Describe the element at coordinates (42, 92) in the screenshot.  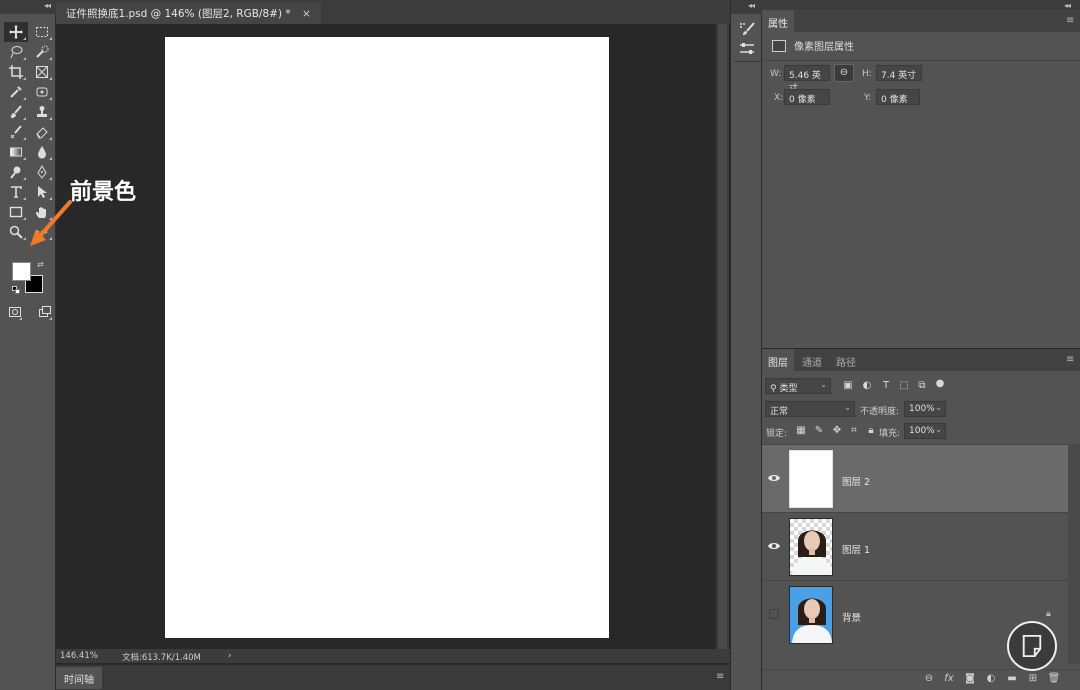
I see `spot-healing-tool-icon` at that location.